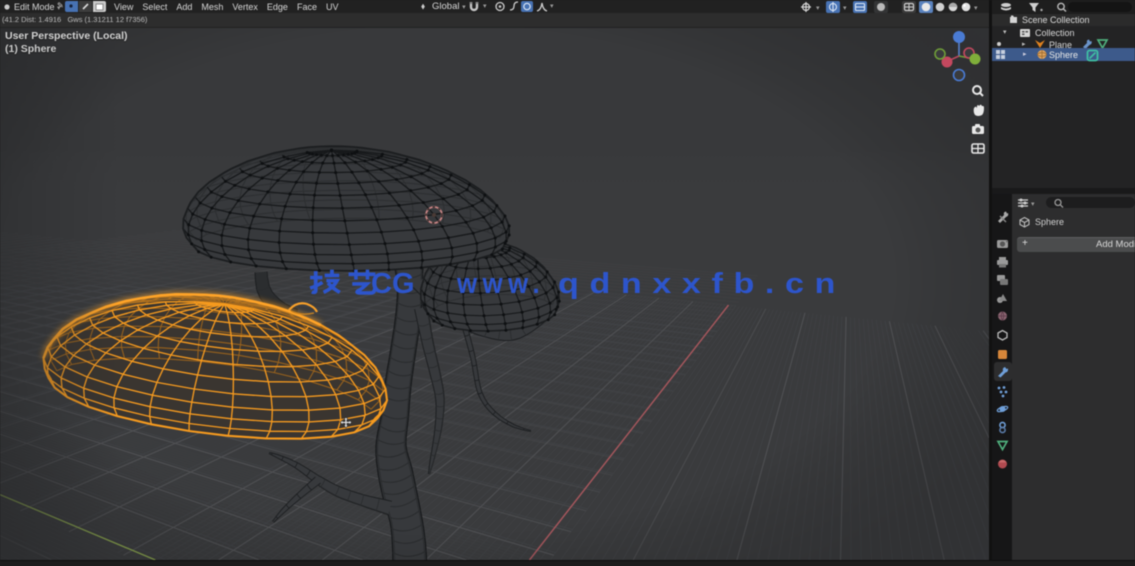  What do you see at coordinates (500, 284) in the screenshot?
I see `svg-text: www.` at bounding box center [500, 284].